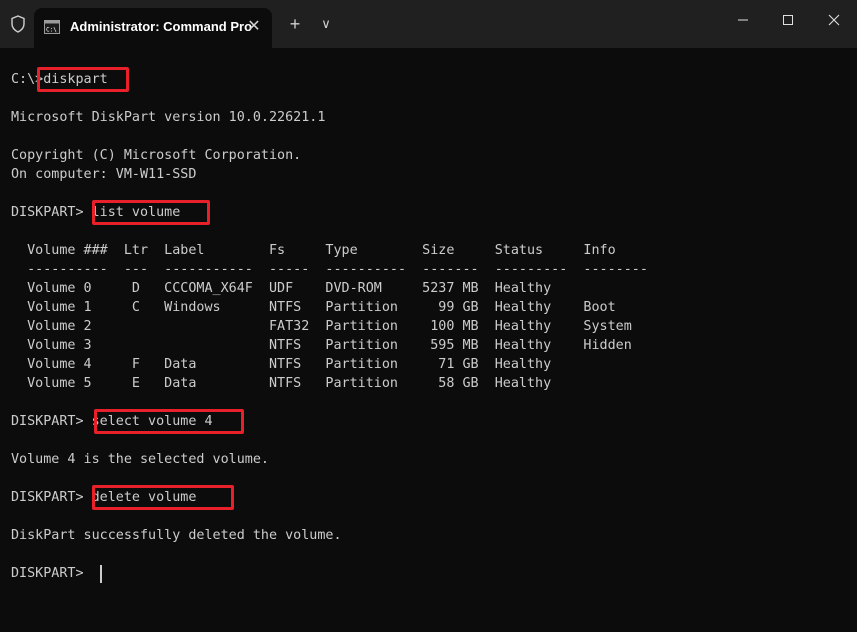 Image resolution: width=857 pixels, height=632 pixels. What do you see at coordinates (163, 497) in the screenshot?
I see `highlight-delete-volume-command` at bounding box center [163, 497].